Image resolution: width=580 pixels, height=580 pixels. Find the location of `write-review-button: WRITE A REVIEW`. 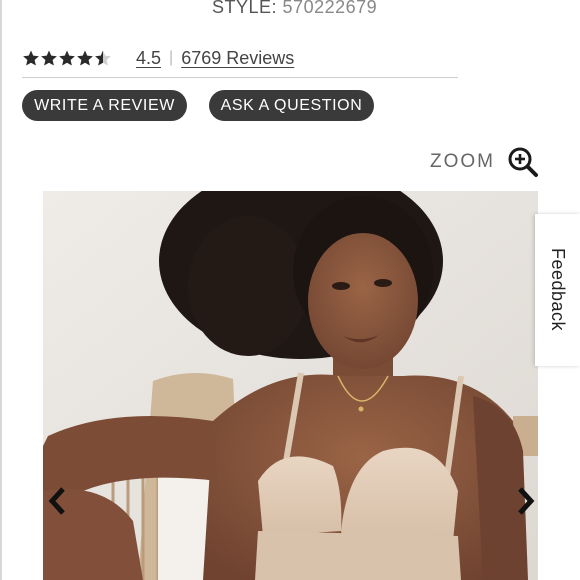

write-review-button: WRITE A REVIEW is located at coordinates (104, 105).